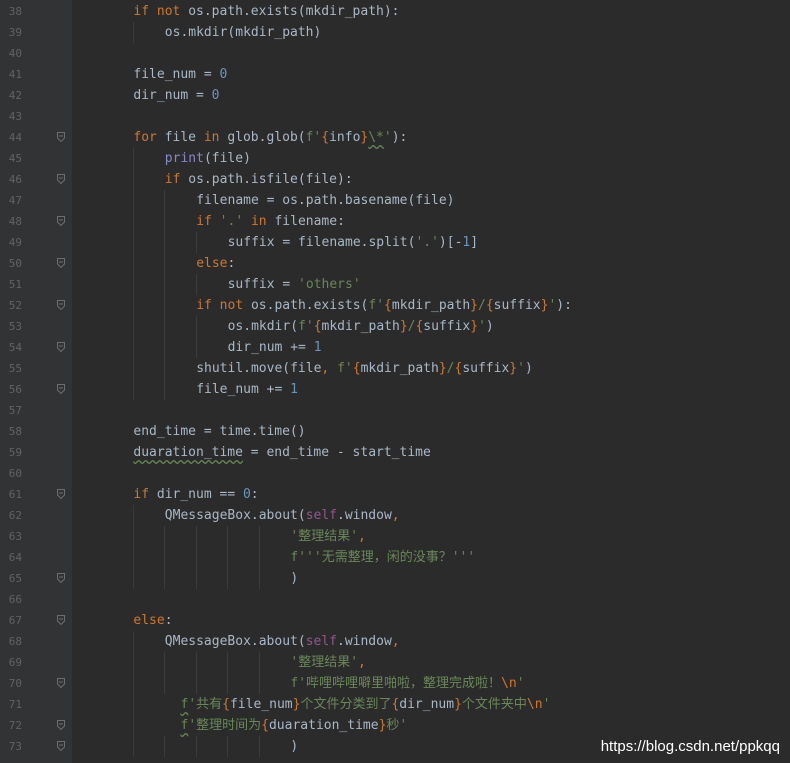  I want to click on code-line: 65), so click(395, 578).